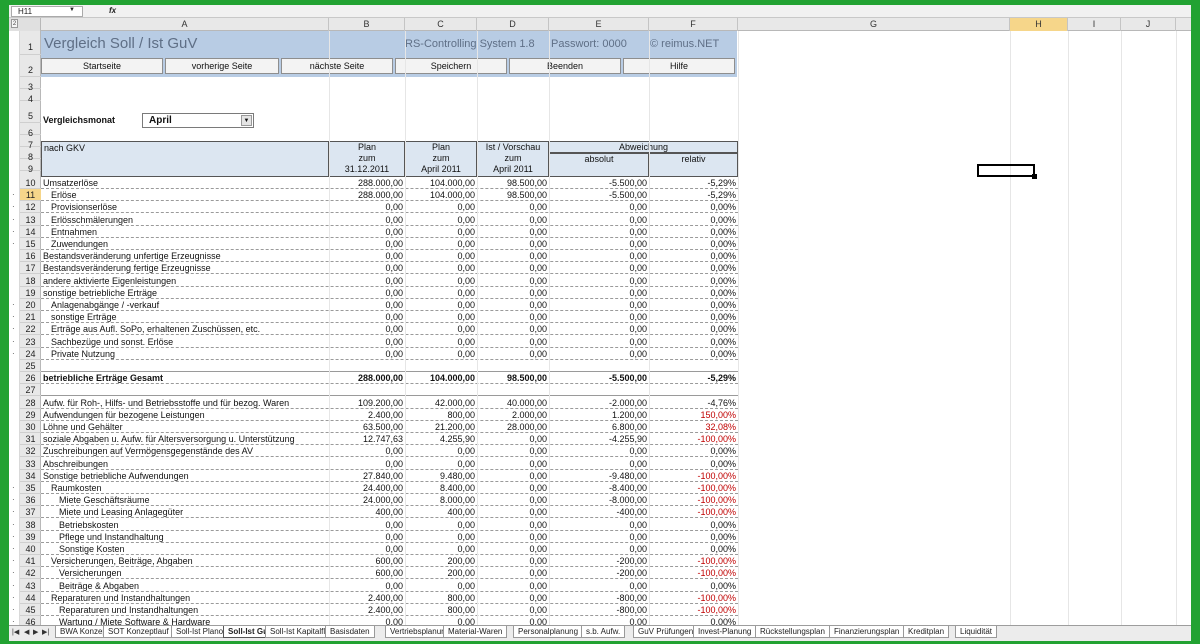 This screenshot has height=644, width=1200. Describe the element at coordinates (30, 66) in the screenshot. I see `row-header: 2` at that location.